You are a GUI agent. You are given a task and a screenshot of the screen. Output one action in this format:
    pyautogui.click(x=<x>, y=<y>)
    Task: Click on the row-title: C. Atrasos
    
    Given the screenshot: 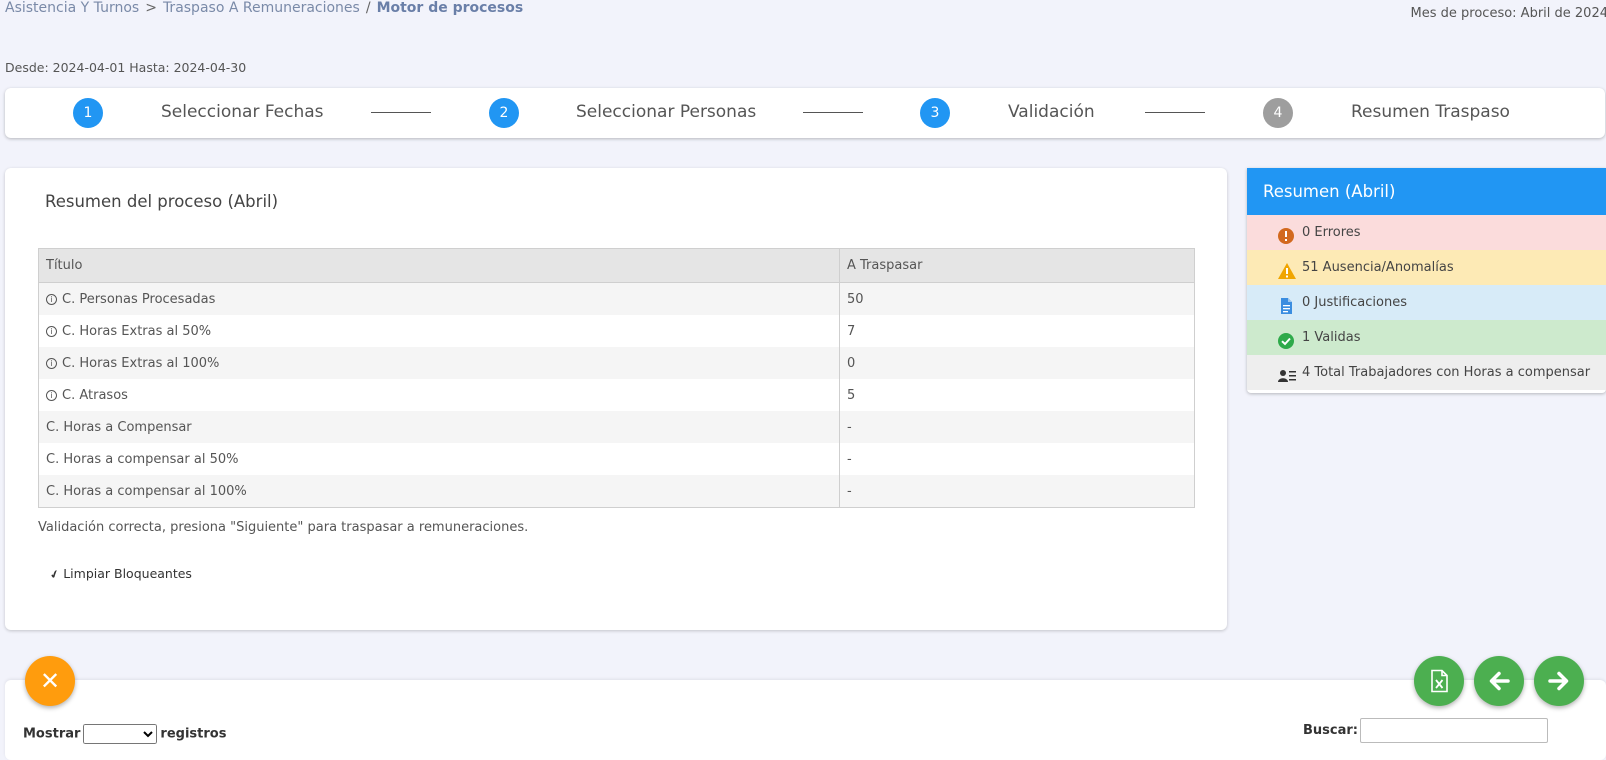 What is the action you would take?
    pyautogui.click(x=95, y=395)
    